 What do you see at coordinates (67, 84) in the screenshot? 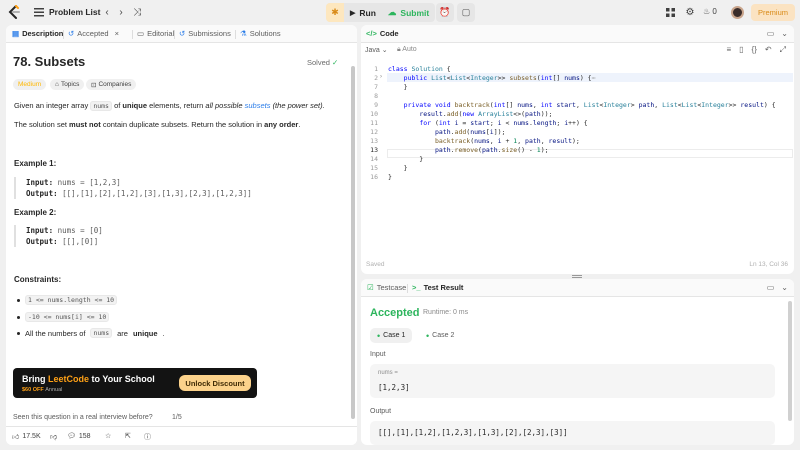
I see `topics-chip: ⌂ Topics` at bounding box center [67, 84].